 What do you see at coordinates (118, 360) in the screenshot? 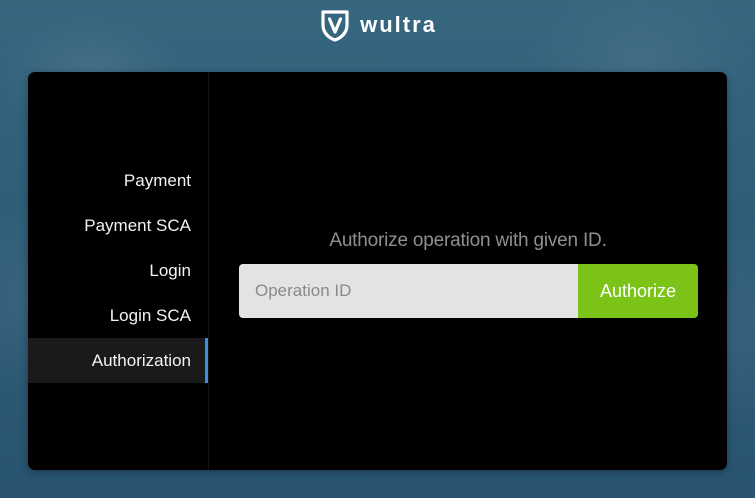
I see `sidebar-item-authorization: Authorization` at bounding box center [118, 360].